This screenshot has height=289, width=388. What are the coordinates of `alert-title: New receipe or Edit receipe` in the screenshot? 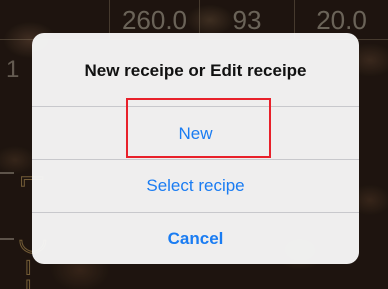 It's located at (195, 70).